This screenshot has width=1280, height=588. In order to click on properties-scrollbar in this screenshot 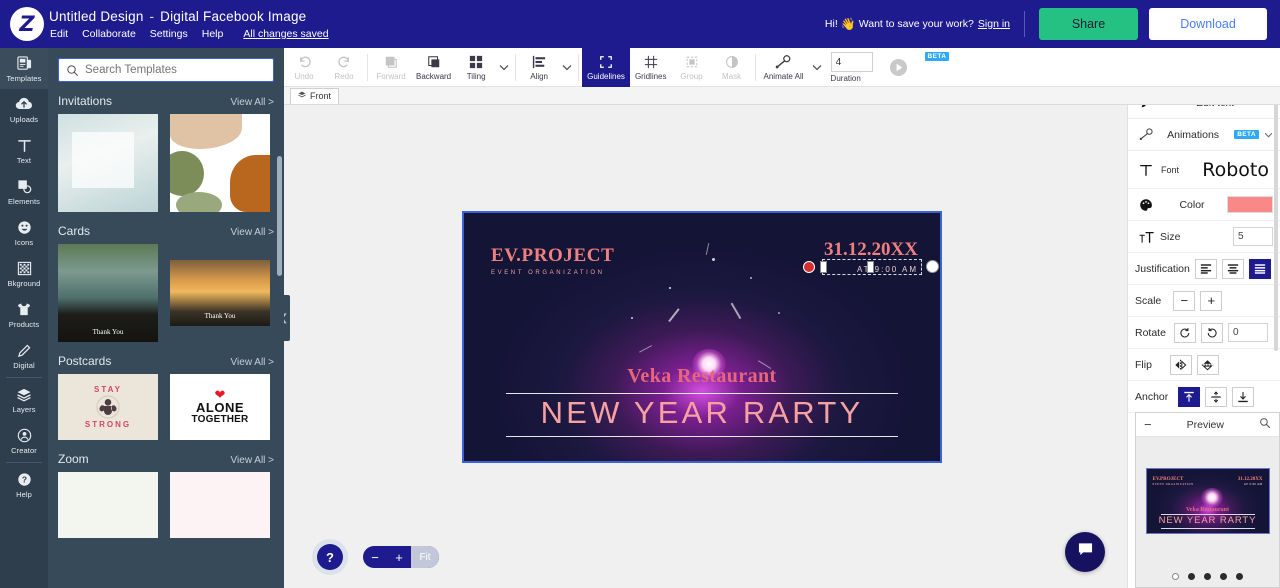, I will do `click(1276, 221)`.